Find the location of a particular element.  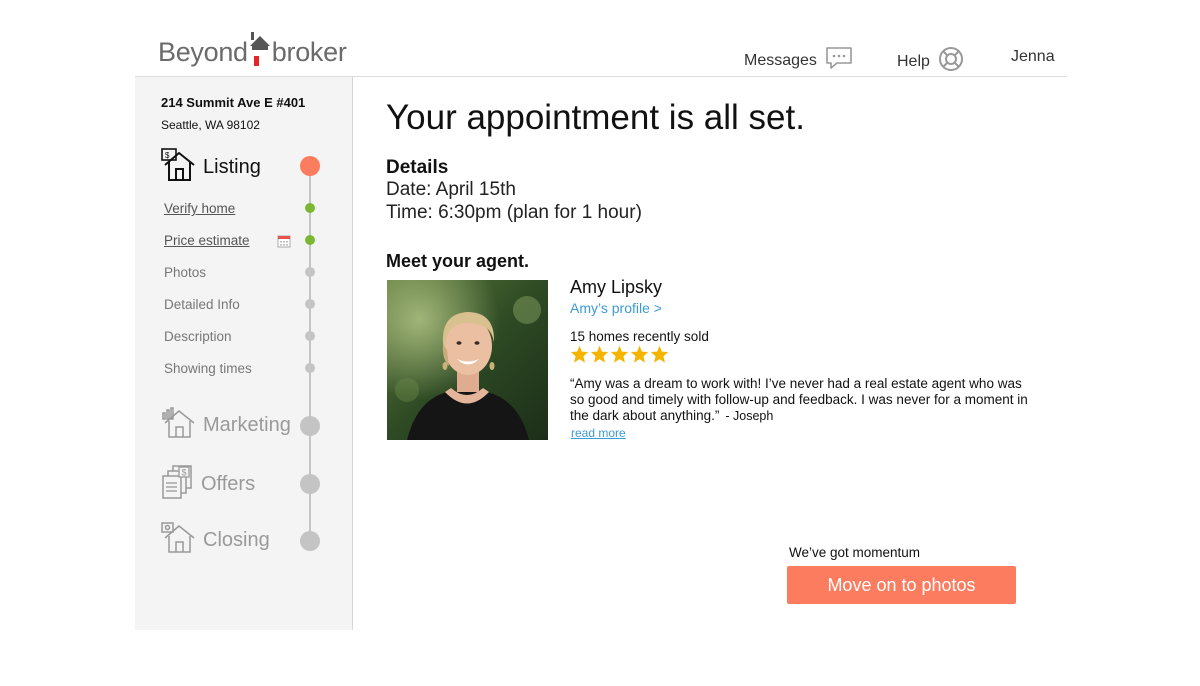

step-price-estimate: Price estimate is located at coordinates (207, 240).